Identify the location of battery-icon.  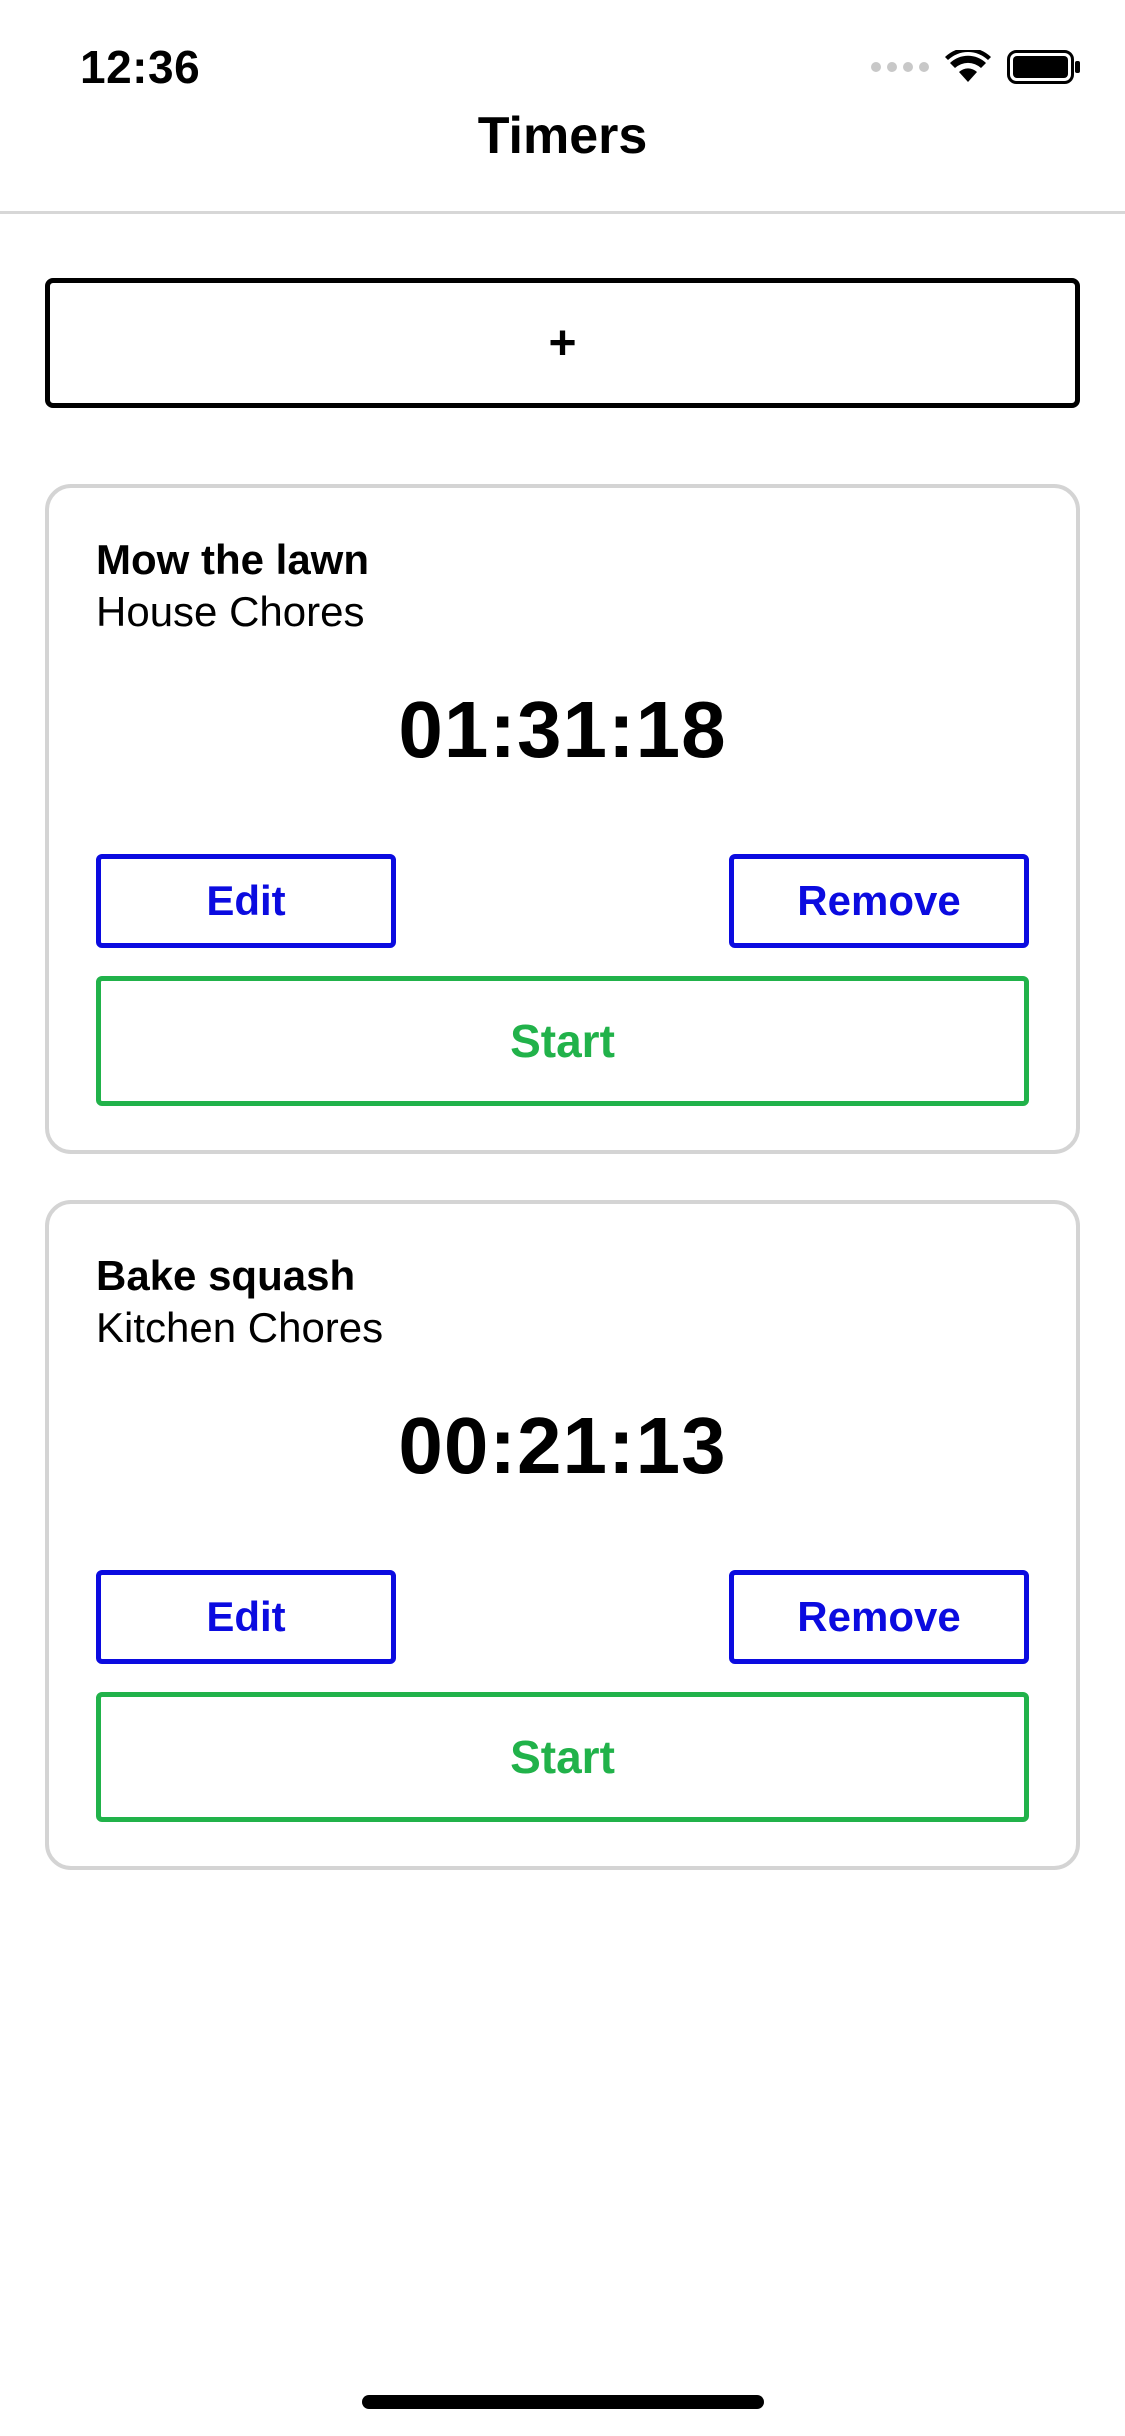
(1043, 67).